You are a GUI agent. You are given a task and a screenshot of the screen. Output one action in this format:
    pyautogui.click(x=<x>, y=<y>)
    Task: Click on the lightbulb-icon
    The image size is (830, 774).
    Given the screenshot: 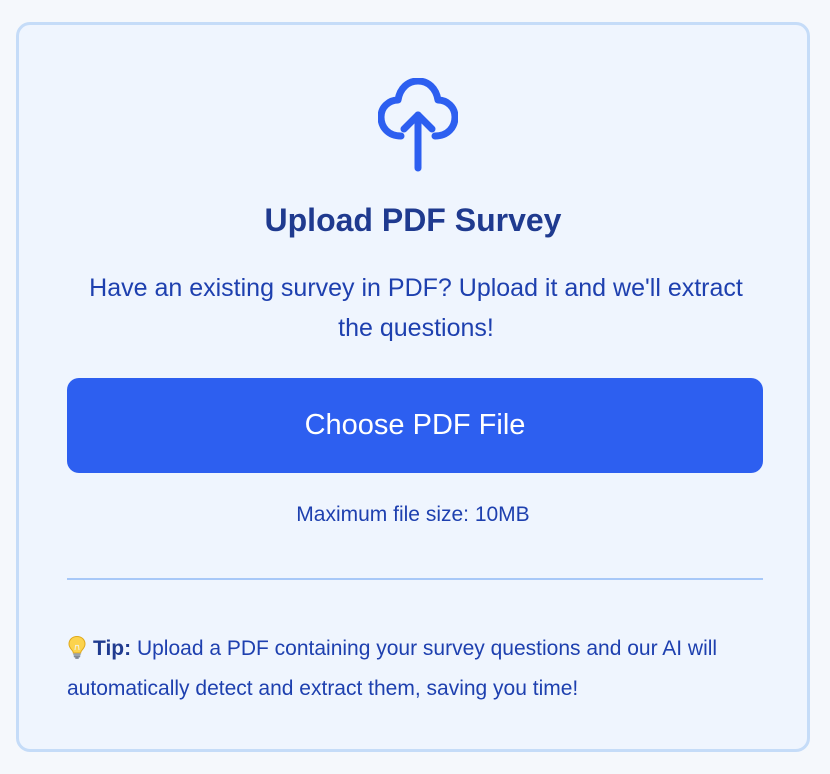 What is the action you would take?
    pyautogui.click(x=77, y=647)
    